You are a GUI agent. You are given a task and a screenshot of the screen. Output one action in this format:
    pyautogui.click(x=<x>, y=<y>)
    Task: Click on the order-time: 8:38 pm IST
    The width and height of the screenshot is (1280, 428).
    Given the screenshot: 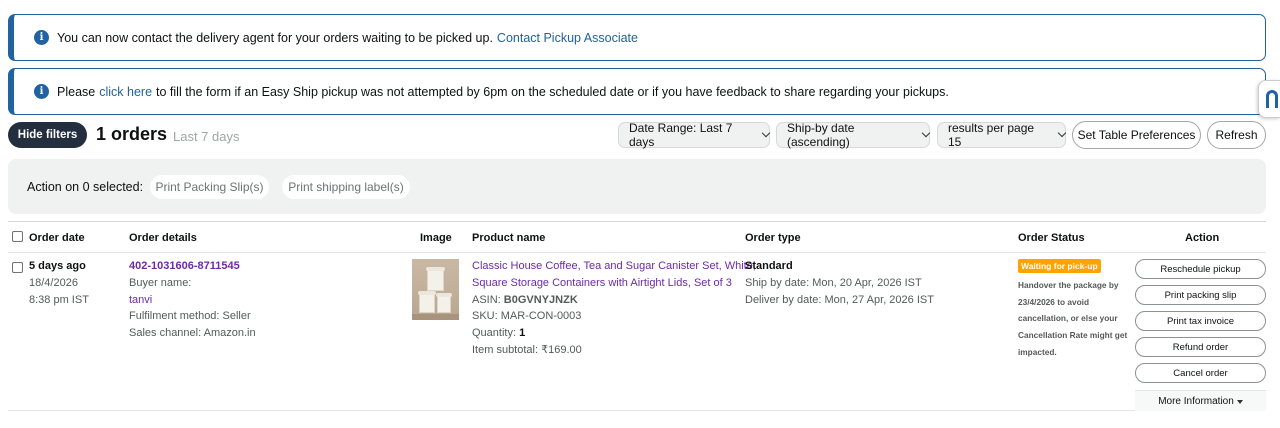 What is the action you would take?
    pyautogui.click(x=59, y=299)
    